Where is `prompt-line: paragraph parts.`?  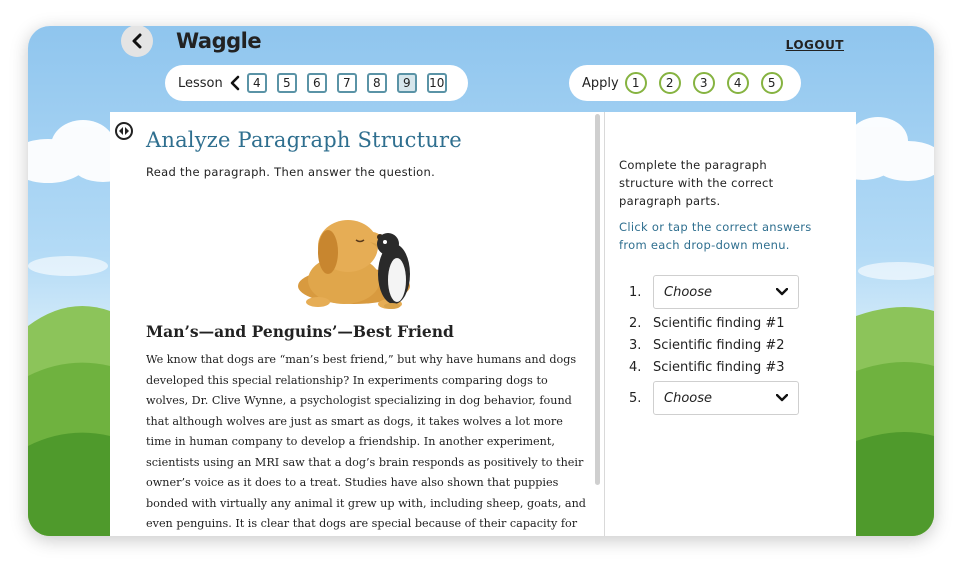 prompt-line: paragraph parts. is located at coordinates (670, 201).